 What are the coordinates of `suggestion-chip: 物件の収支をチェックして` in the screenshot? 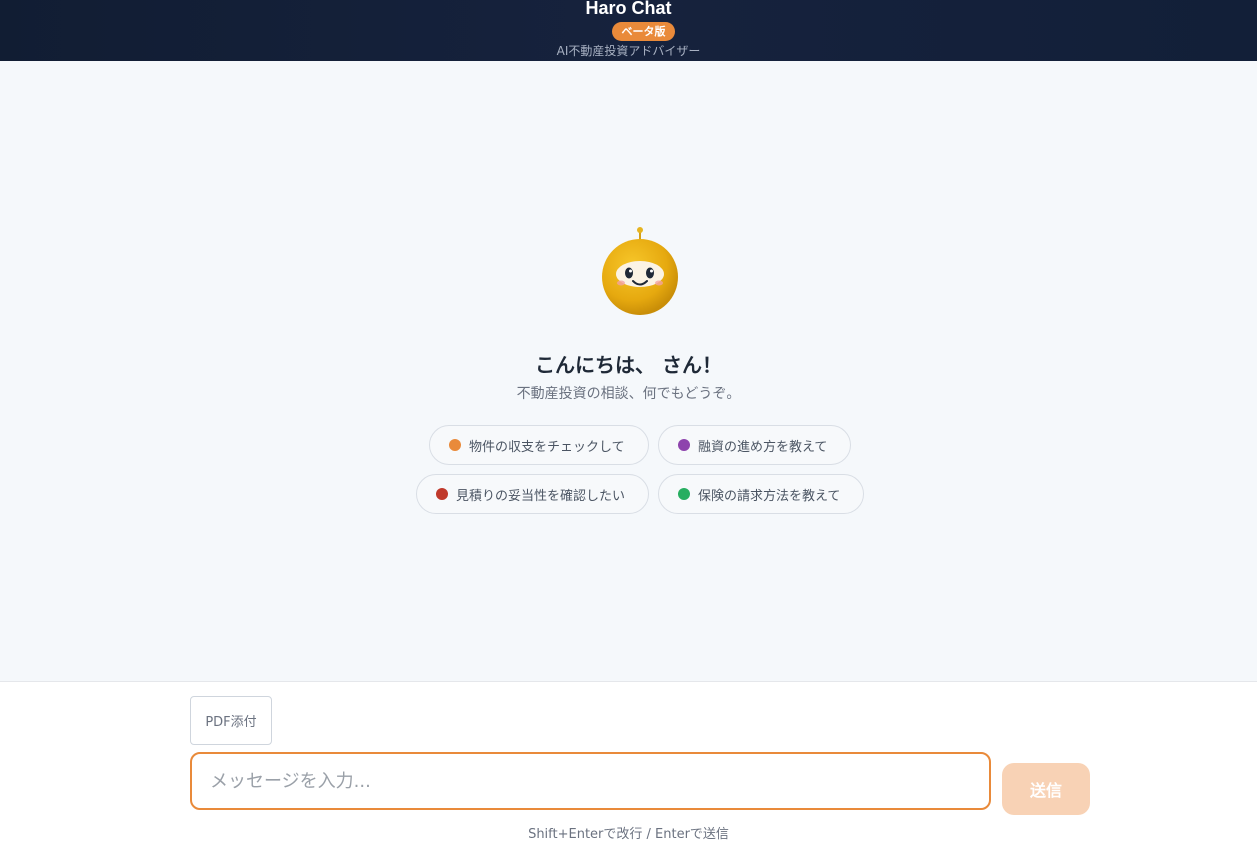 It's located at (539, 445).